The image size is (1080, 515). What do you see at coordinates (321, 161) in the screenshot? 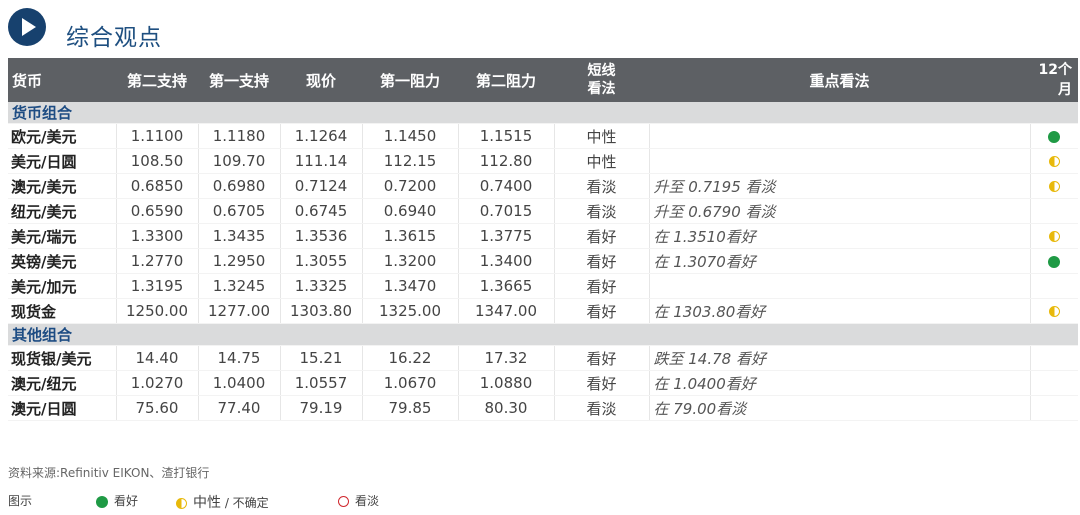
I see `price-cell: 111.14` at bounding box center [321, 161].